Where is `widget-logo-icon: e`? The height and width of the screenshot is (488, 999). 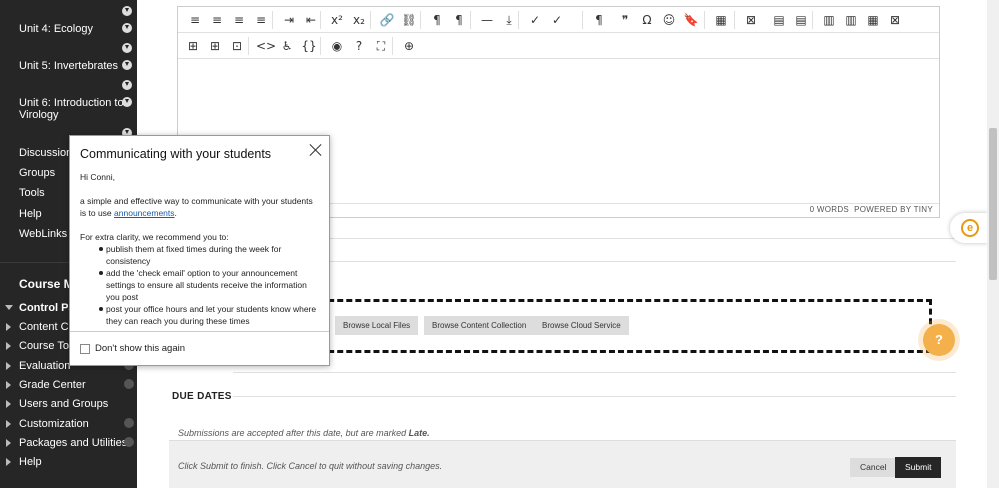
widget-logo-icon: e is located at coordinates (970, 228).